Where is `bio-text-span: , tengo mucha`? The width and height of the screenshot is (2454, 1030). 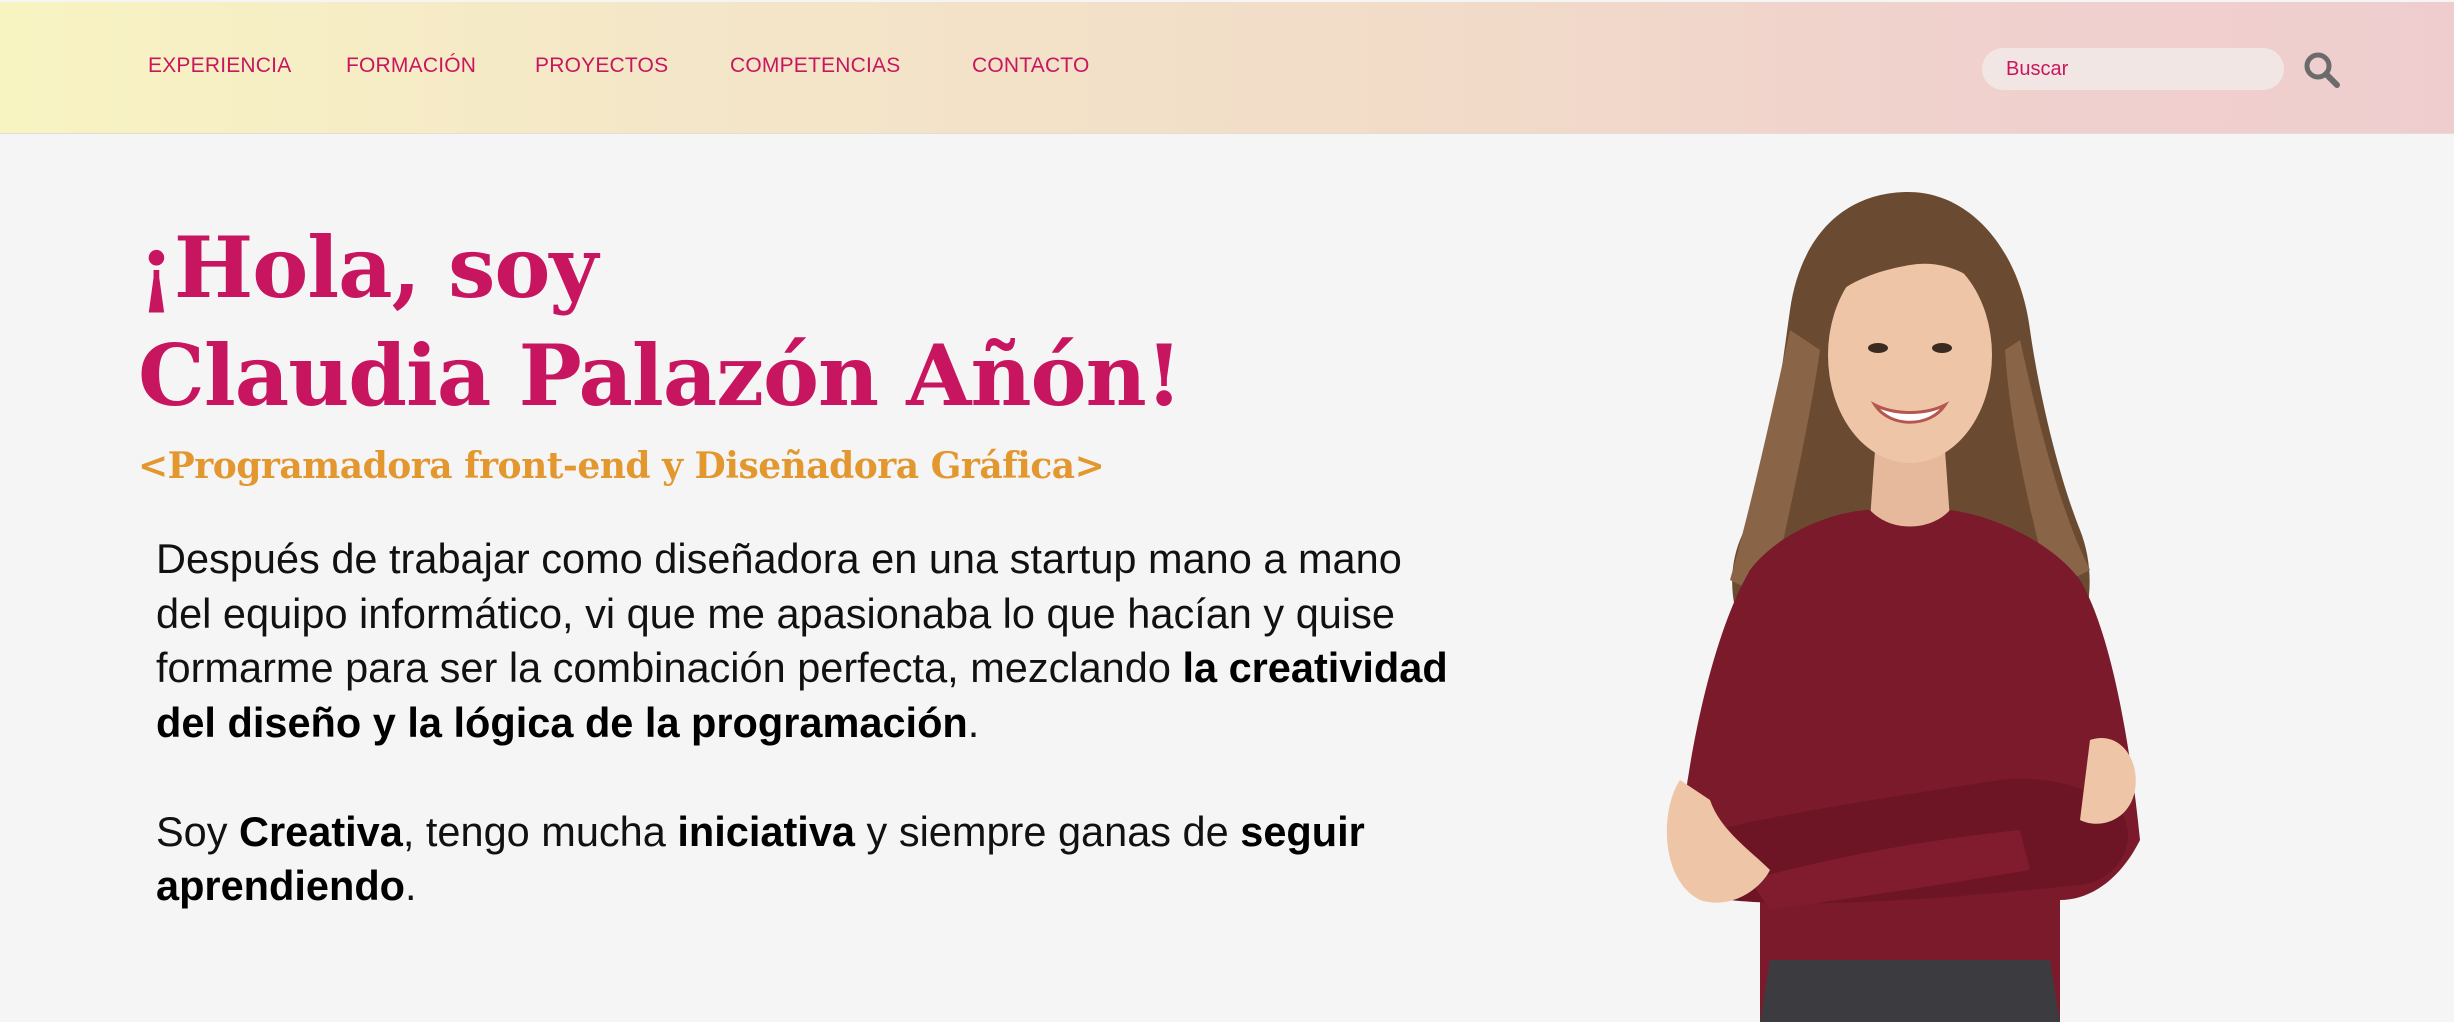 bio-text-span: , tengo mucha is located at coordinates (540, 831).